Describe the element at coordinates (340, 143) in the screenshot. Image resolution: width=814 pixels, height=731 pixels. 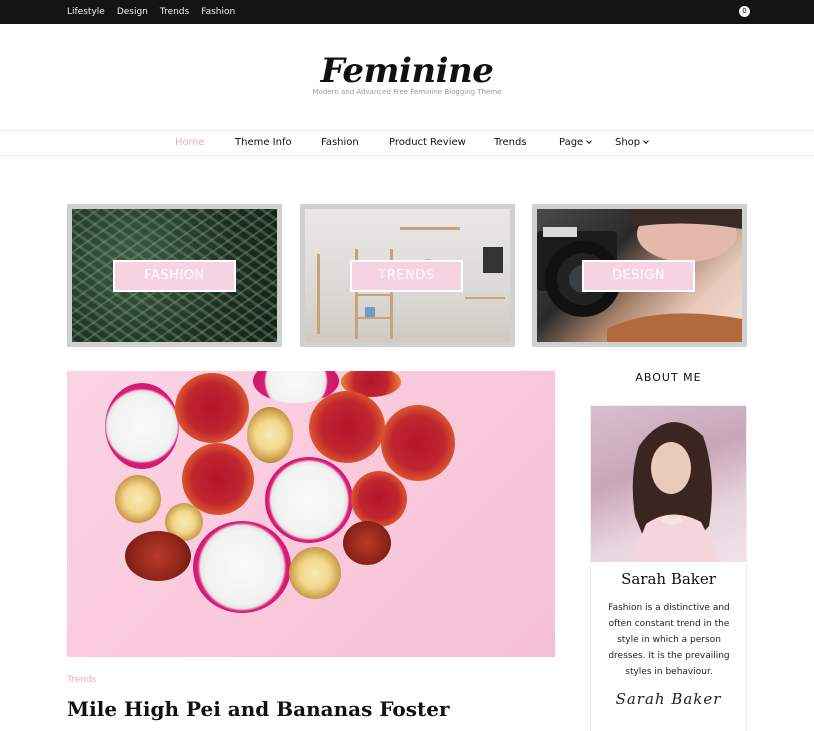
I see `nav-item-fashion: Fashion` at that location.